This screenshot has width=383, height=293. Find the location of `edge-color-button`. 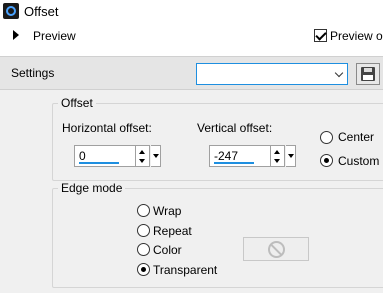

edge-color-button is located at coordinates (276, 249).